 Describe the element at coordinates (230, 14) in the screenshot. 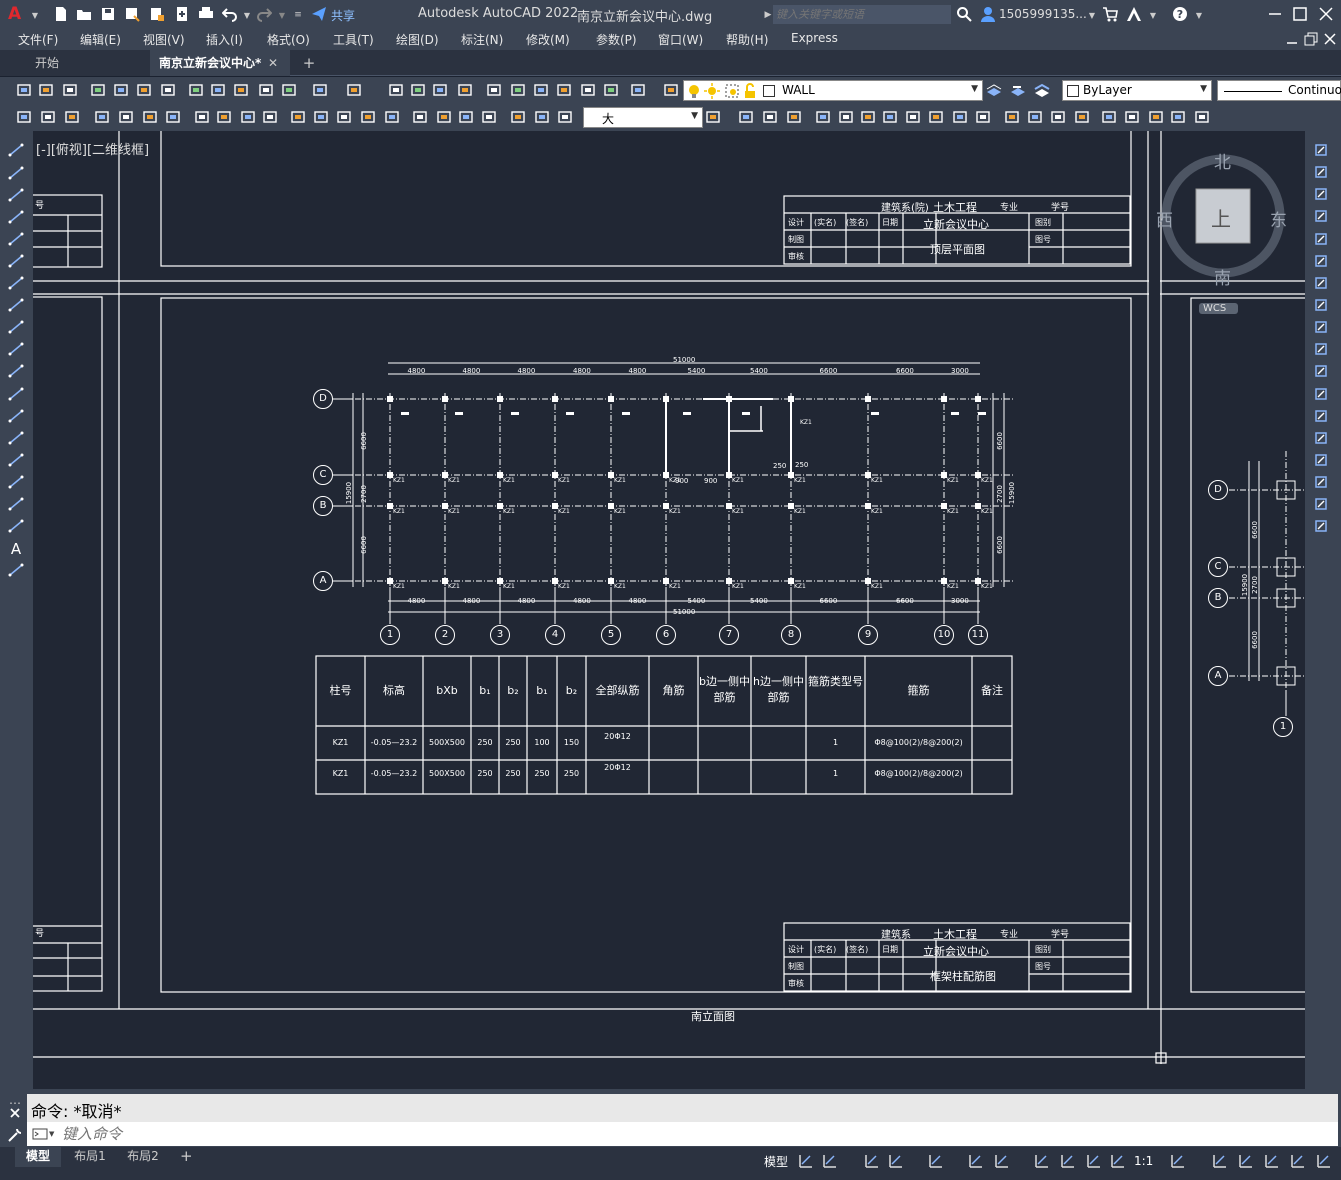

I see `undo-icon` at that location.